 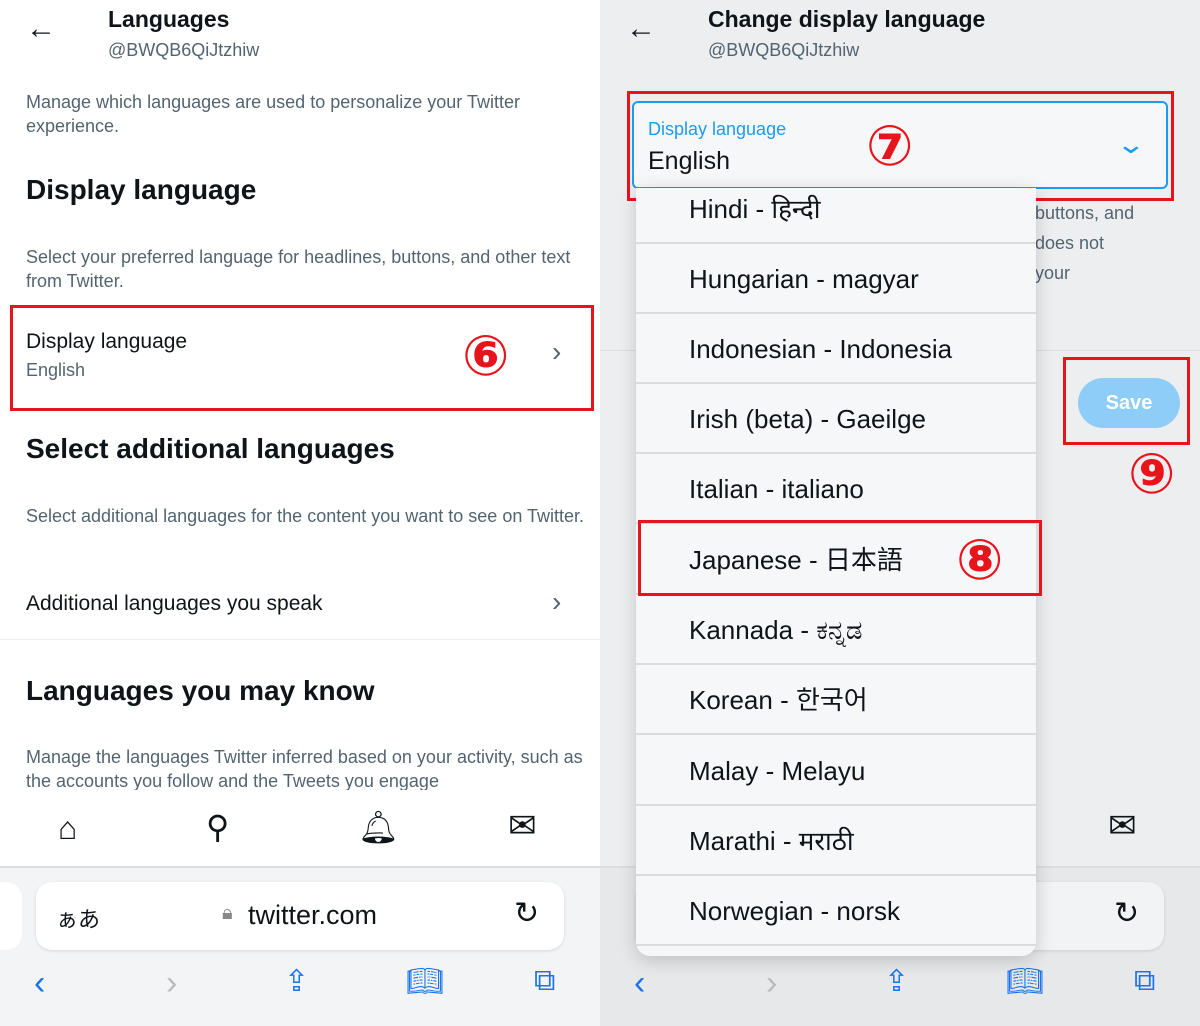 I want to click on annotation-number-6: ⑥, so click(x=486, y=355).